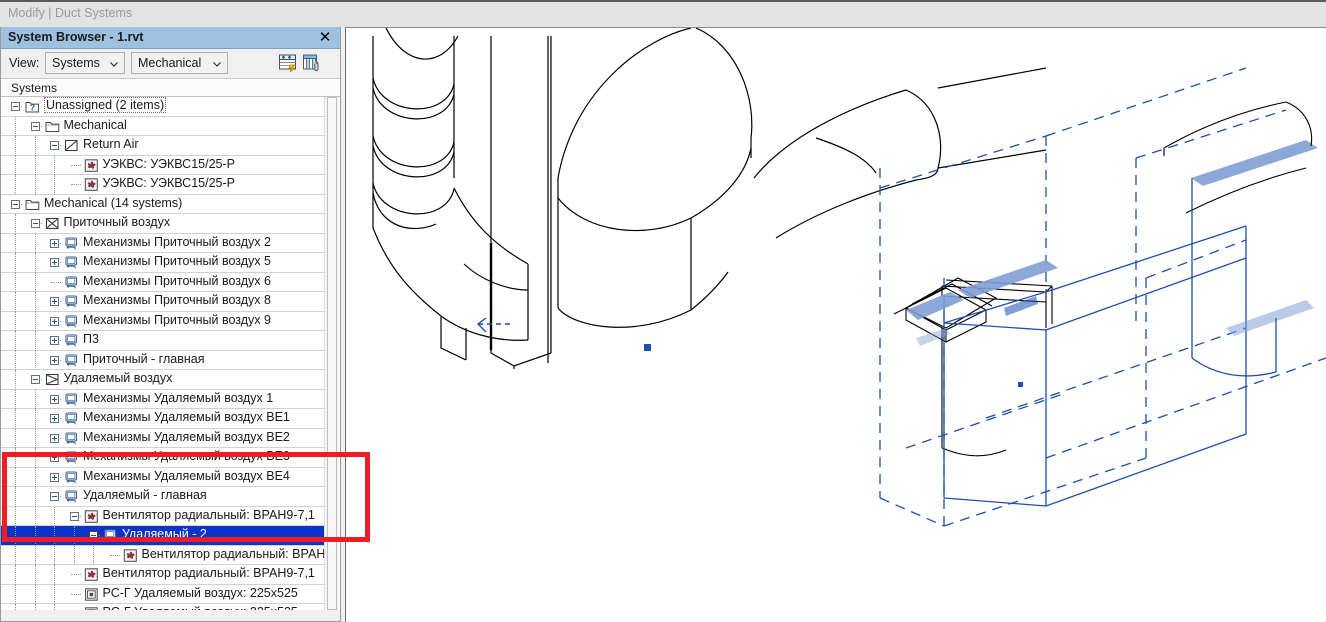  What do you see at coordinates (169, 163) in the screenshot?
I see `tree-row-label: УЭКВС: УЭКВС15/25-Р` at bounding box center [169, 163].